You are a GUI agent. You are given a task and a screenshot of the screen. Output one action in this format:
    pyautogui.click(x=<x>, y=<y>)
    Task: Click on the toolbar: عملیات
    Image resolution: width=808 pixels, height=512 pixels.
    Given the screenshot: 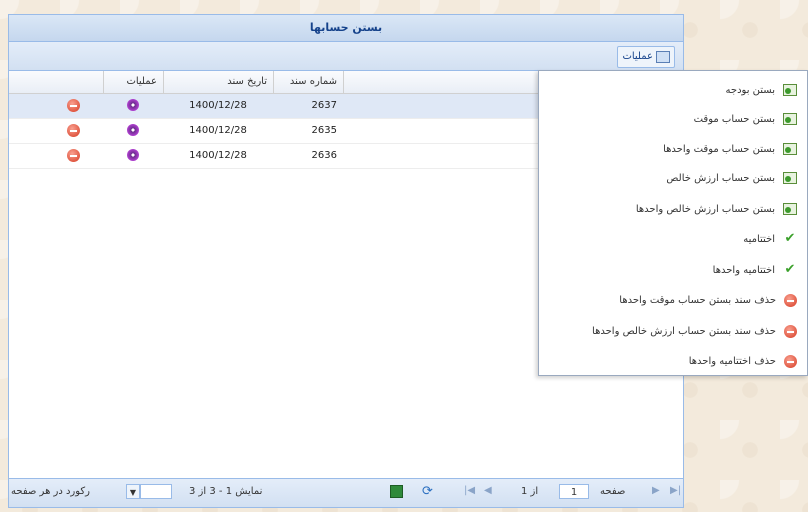 What is the action you would take?
    pyautogui.click(x=346, y=56)
    